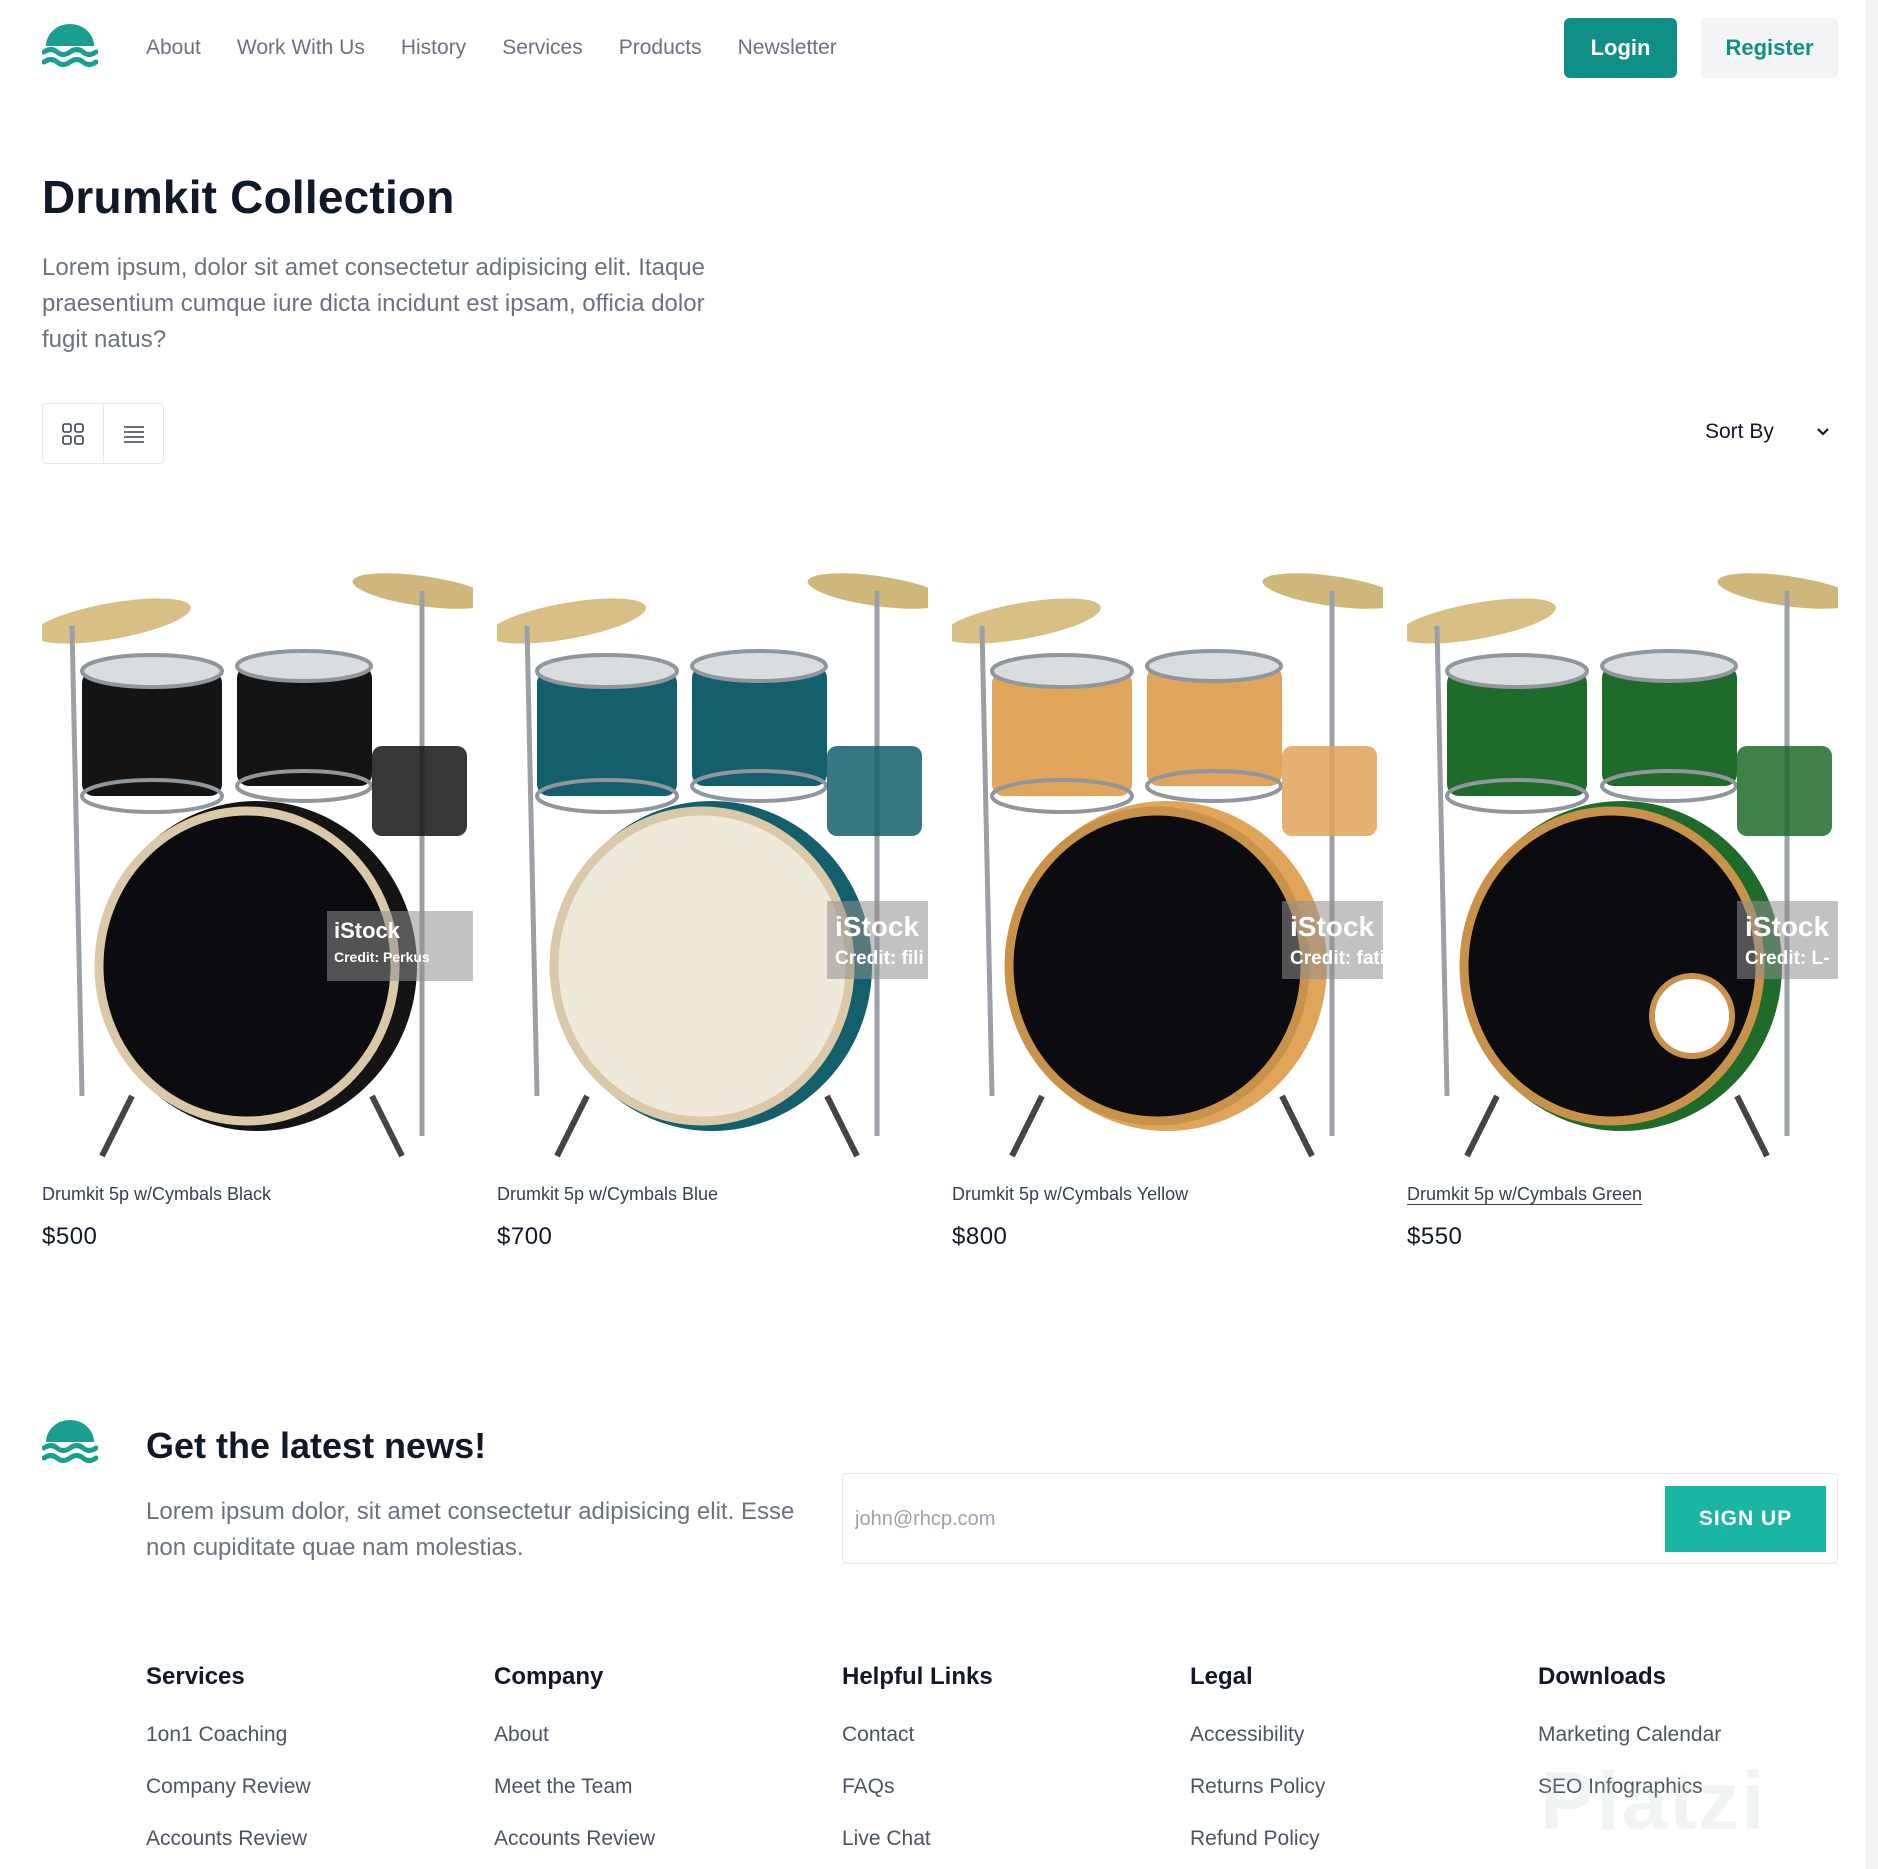  Describe the element at coordinates (1622, 829) in the screenshot. I see `product-image: iStock Credit: L-` at that location.